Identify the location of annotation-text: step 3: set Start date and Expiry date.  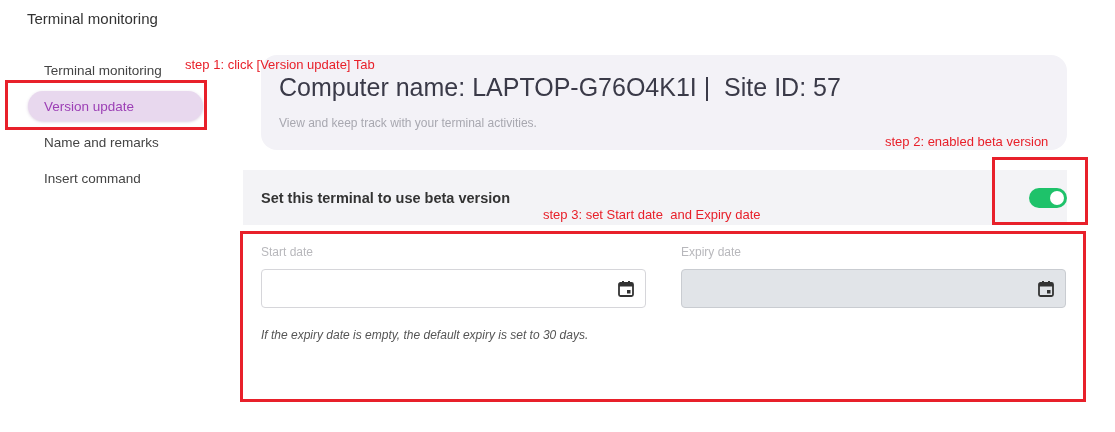
(652, 214).